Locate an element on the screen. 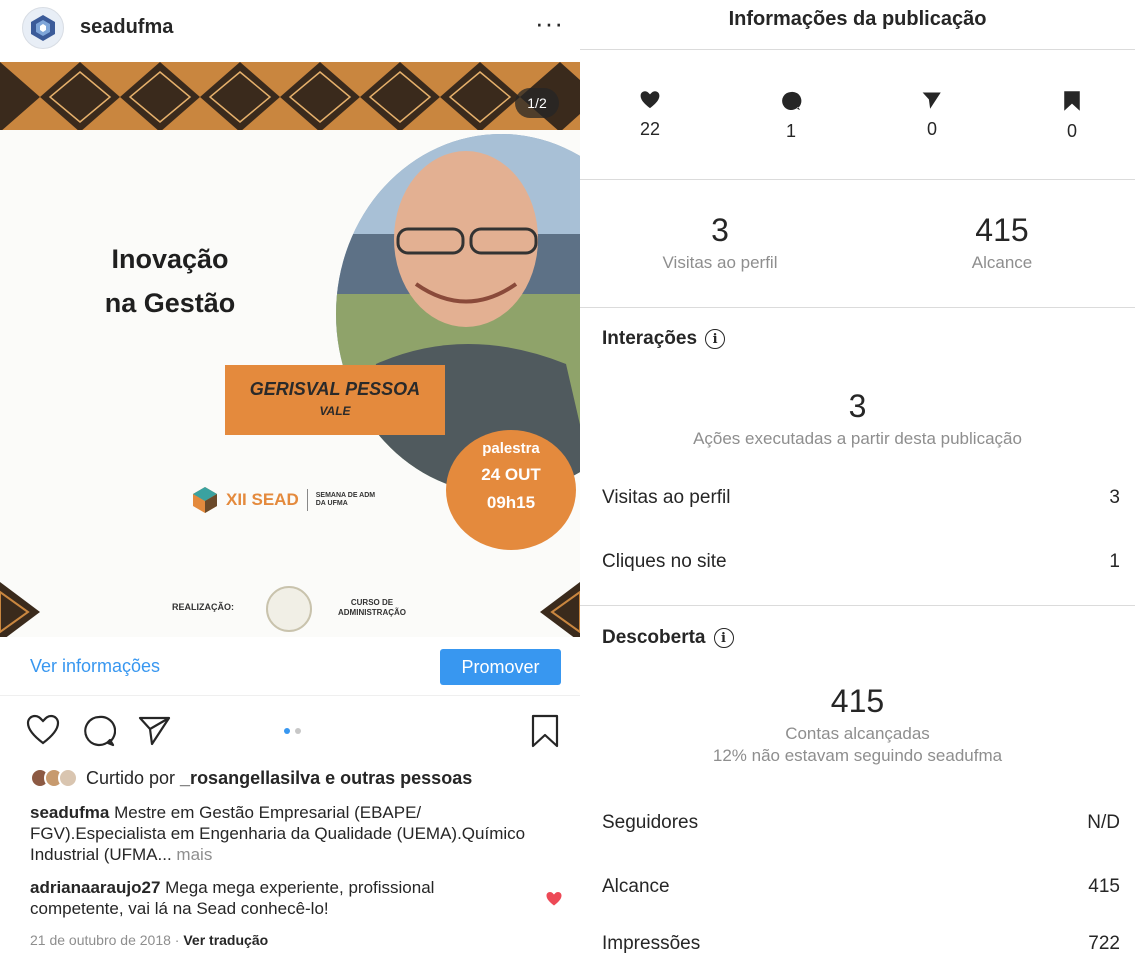 This screenshot has width=1135, height=959. post-username: seadufma is located at coordinates (126, 27).